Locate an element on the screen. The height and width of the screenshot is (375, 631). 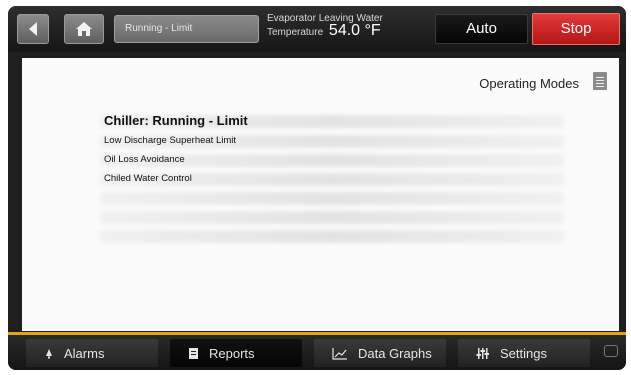
home-icon is located at coordinates (84, 29).